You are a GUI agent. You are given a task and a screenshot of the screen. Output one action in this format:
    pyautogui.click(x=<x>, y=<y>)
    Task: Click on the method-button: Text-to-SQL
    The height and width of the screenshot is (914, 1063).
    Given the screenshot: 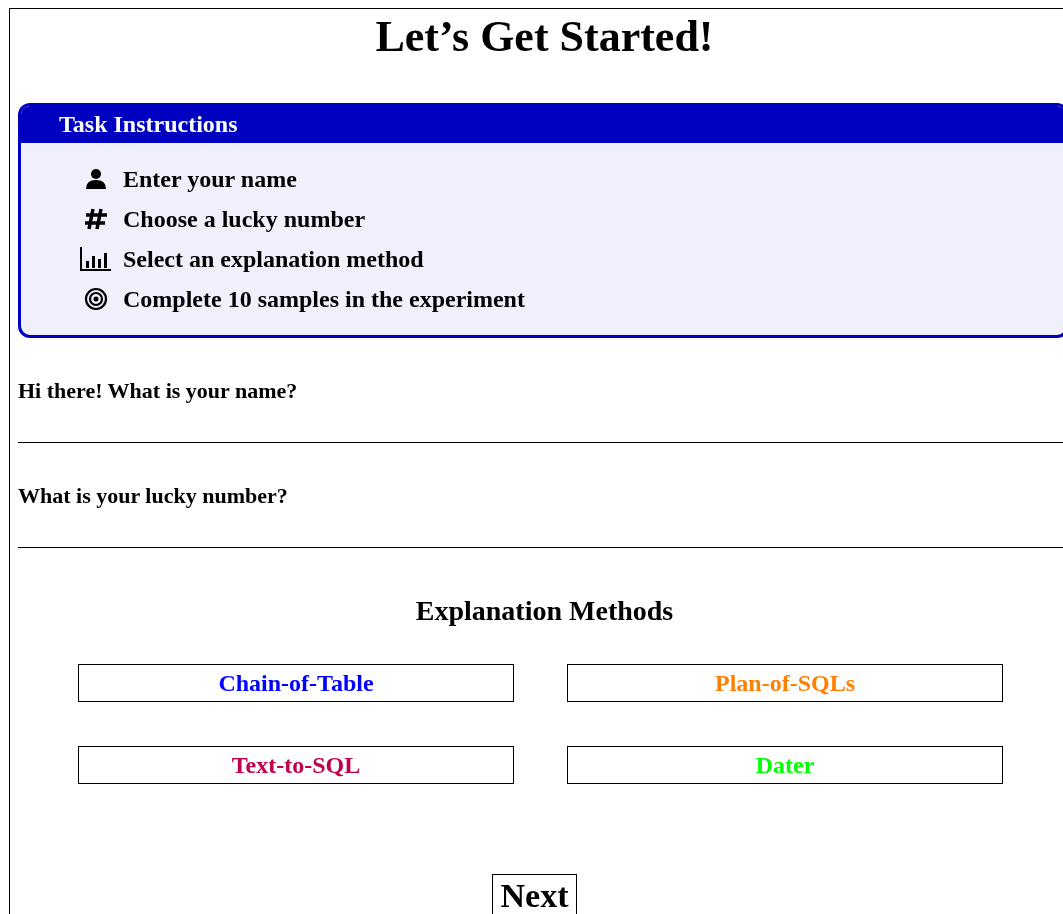 What is the action you would take?
    pyautogui.click(x=296, y=765)
    